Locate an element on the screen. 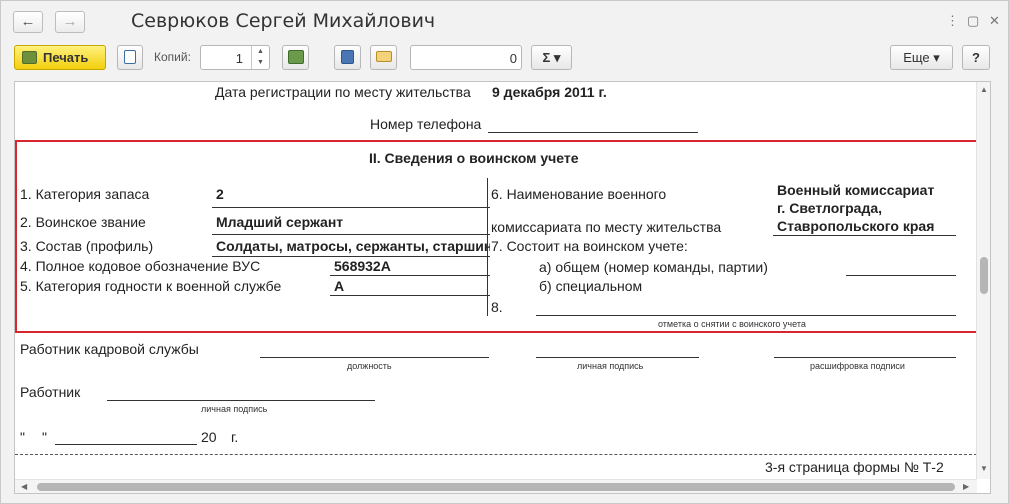 This screenshot has height=504, width=1009. fitness-category-label: 5. Категория годности к военной службе is located at coordinates (151, 286).